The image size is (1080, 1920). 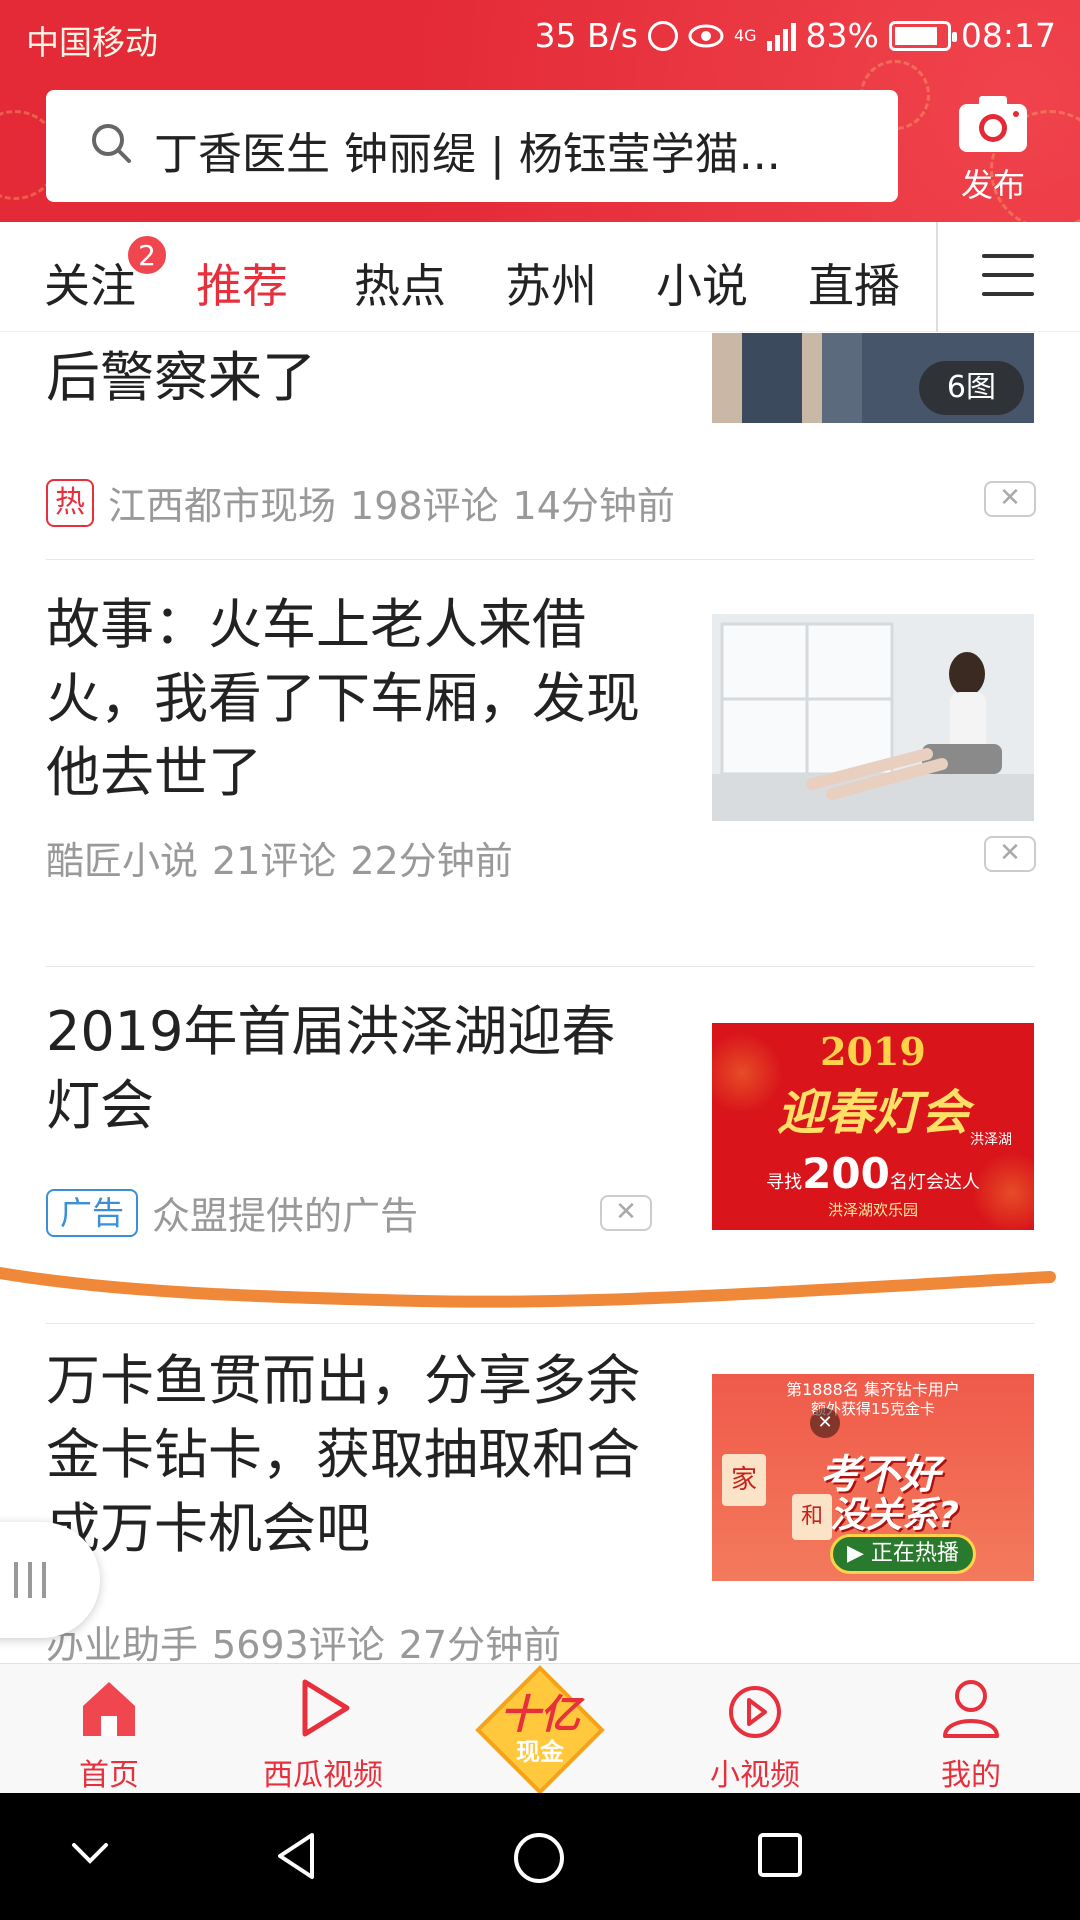 What do you see at coordinates (745, 35) in the screenshot?
I see `network-type: 4G` at bounding box center [745, 35].